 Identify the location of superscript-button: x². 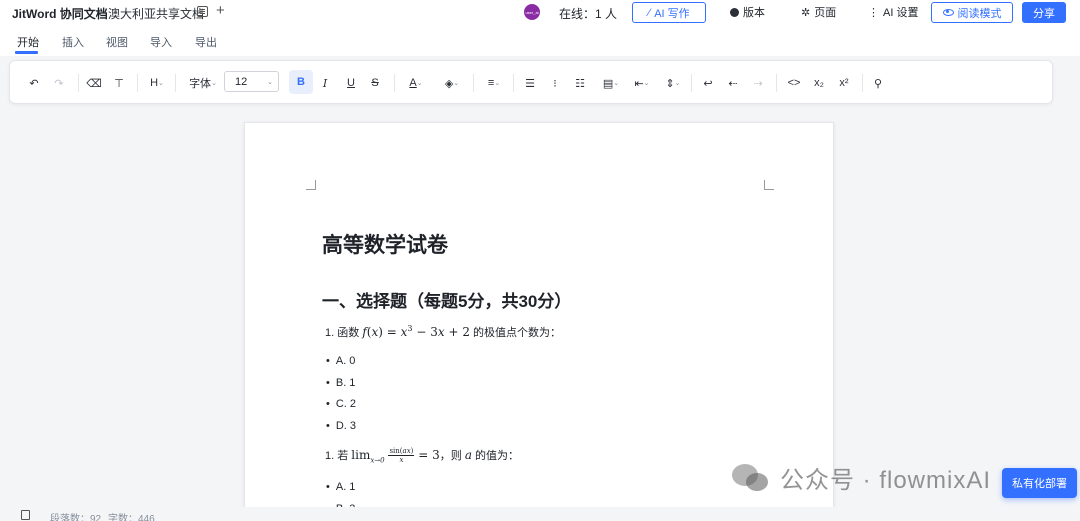
(844, 83).